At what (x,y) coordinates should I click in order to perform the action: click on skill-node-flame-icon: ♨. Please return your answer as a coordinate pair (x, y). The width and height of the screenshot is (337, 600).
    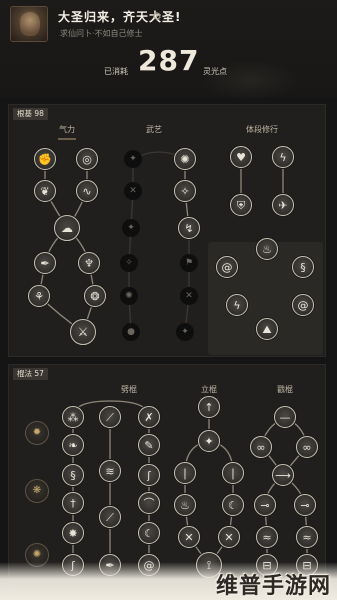
    Looking at the image, I should click on (185, 505).